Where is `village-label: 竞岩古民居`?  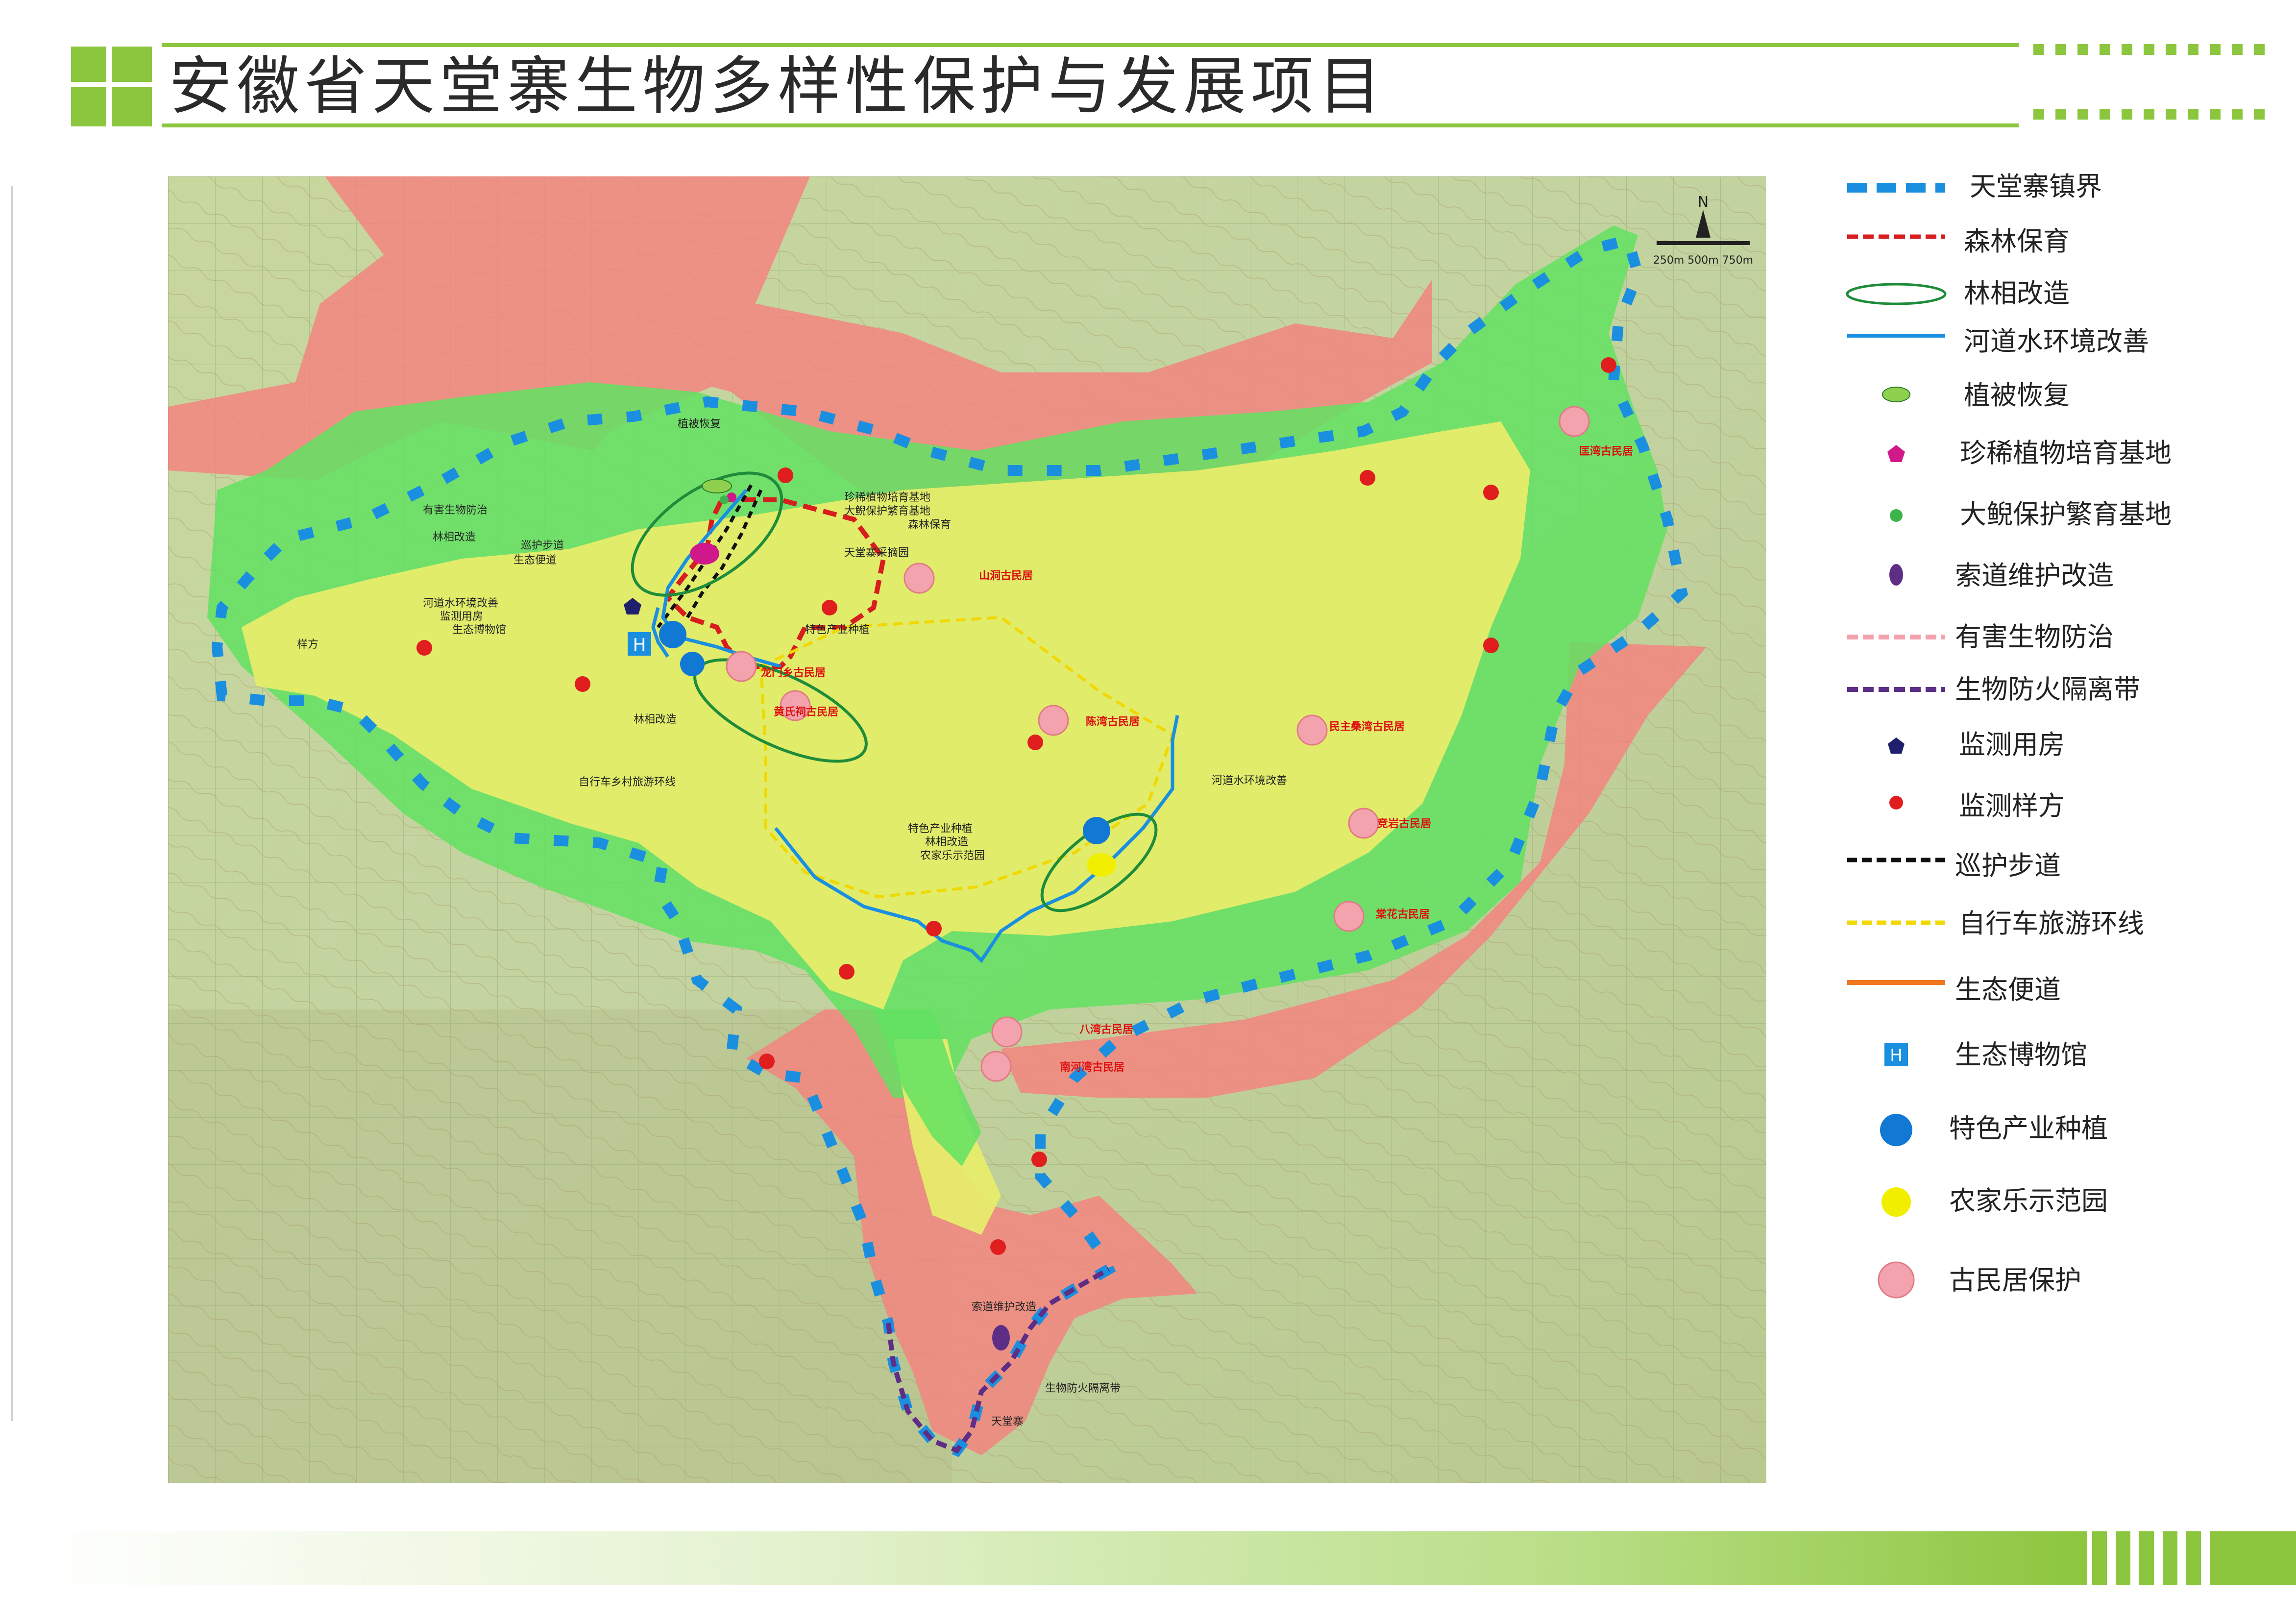
village-label: 竞岩古民居 is located at coordinates (1404, 823).